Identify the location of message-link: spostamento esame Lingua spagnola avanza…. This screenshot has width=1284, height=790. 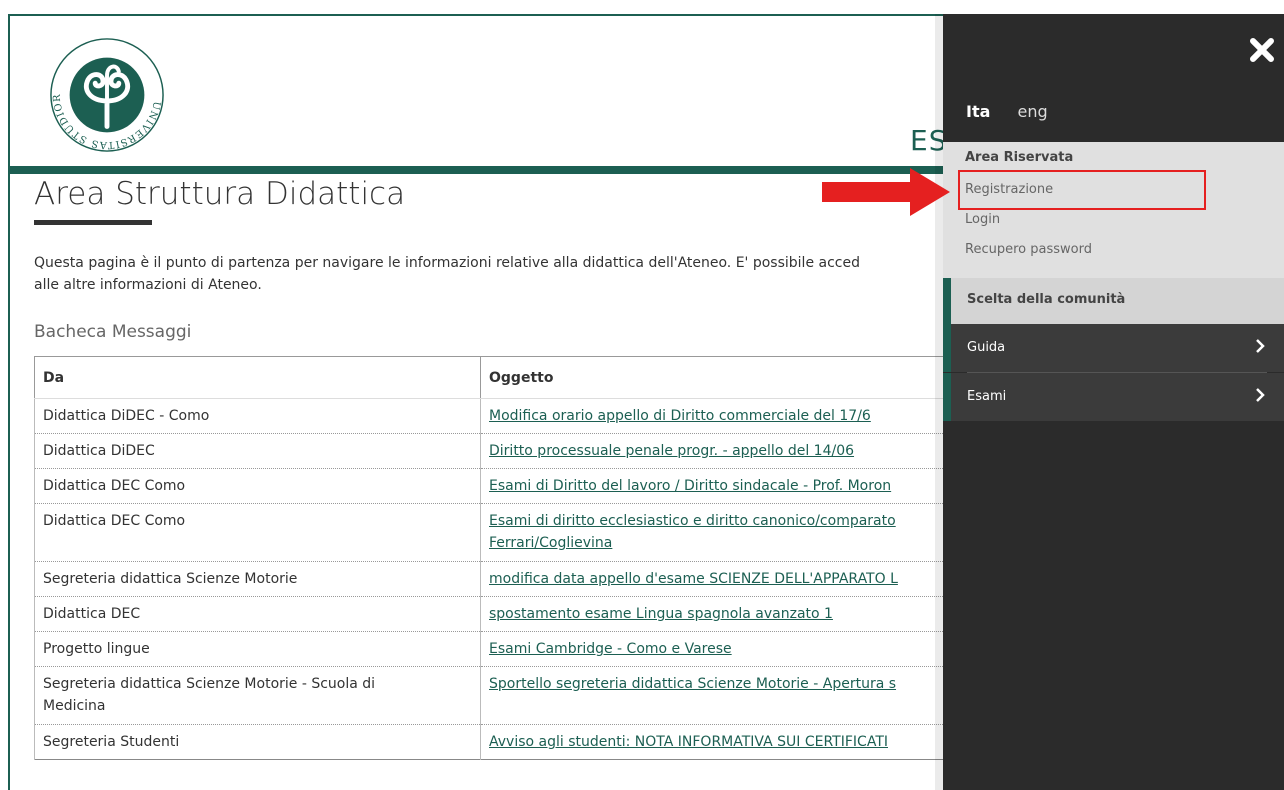
(661, 614).